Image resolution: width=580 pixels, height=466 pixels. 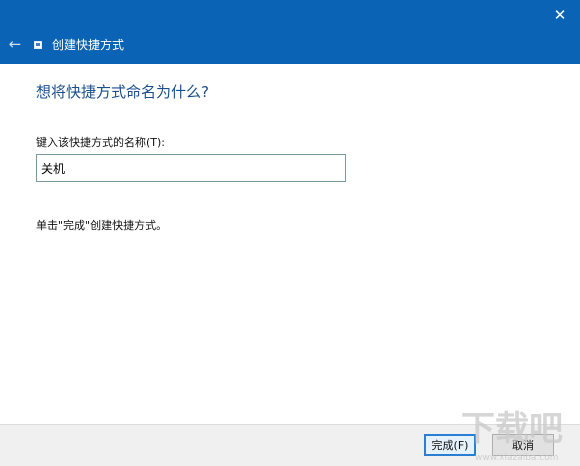 I want to click on cancel-button: 取消, so click(x=523, y=445).